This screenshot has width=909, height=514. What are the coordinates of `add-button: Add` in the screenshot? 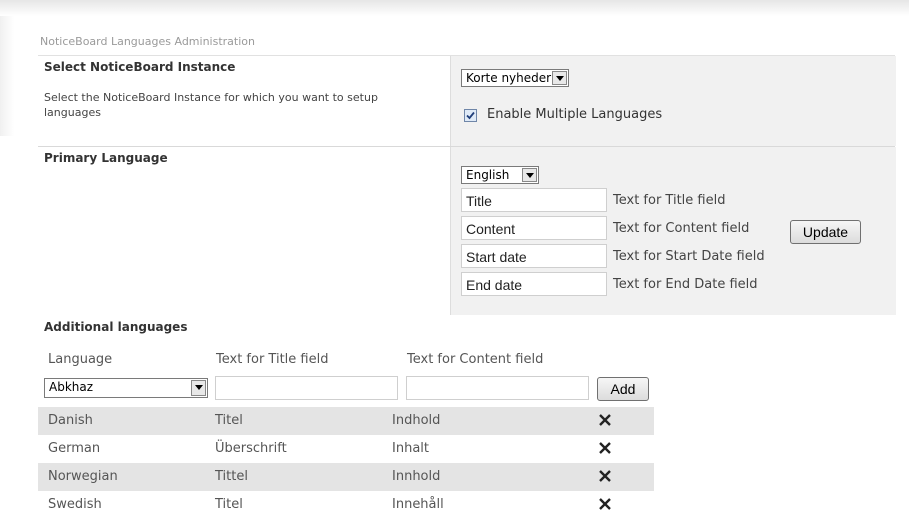 It's located at (623, 389).